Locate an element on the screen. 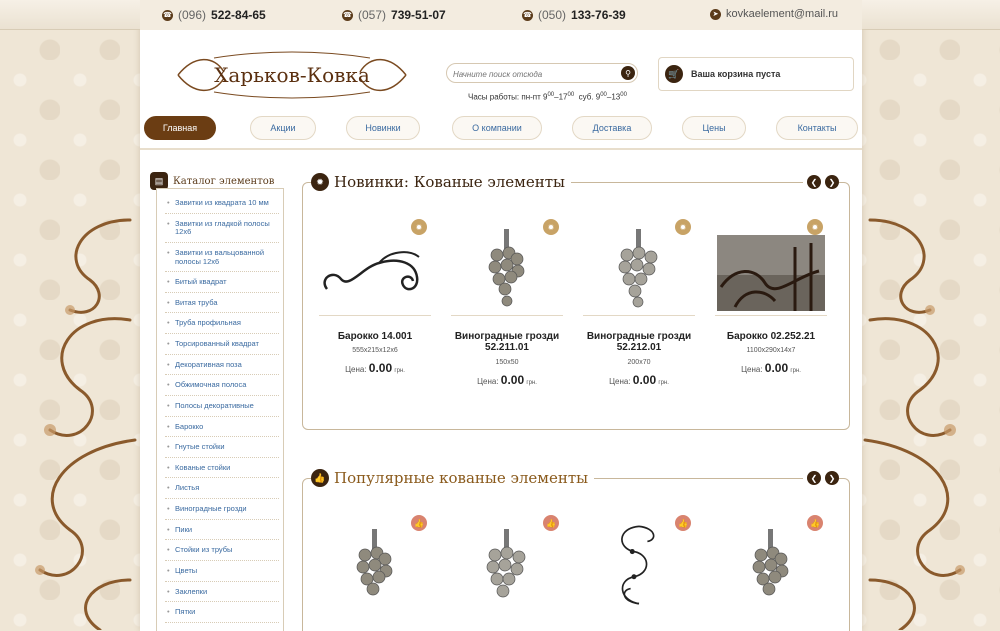 The image size is (1000, 631). catalog-item: Заклепки is located at coordinates (222, 592).